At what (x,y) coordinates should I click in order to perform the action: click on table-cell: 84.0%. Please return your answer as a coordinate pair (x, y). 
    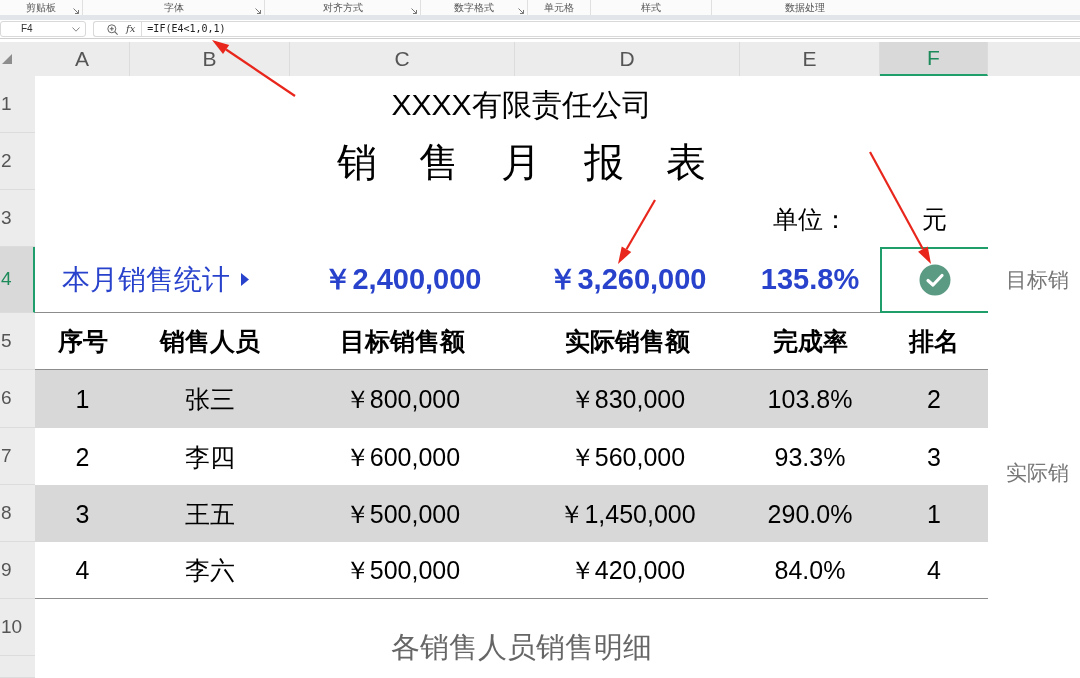
    Looking at the image, I should click on (810, 570).